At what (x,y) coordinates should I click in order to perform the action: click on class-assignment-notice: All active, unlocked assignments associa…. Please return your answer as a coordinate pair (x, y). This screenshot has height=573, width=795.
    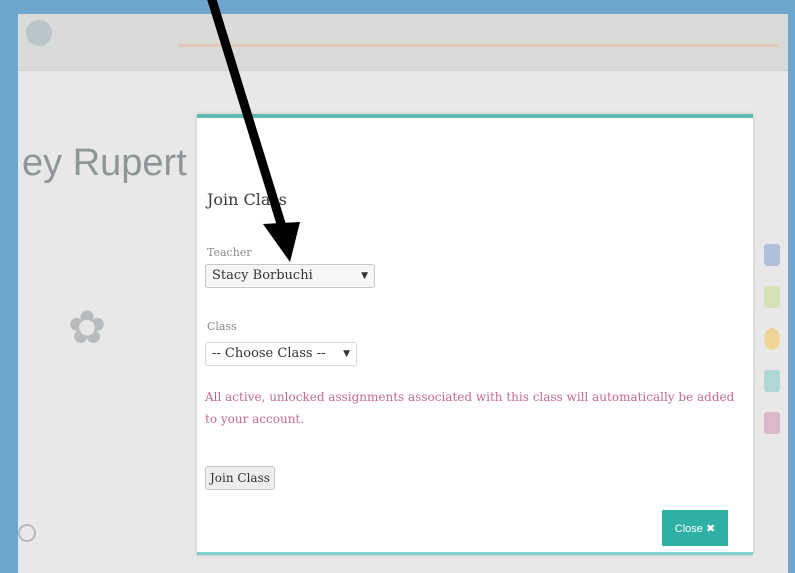
    Looking at the image, I should click on (470, 408).